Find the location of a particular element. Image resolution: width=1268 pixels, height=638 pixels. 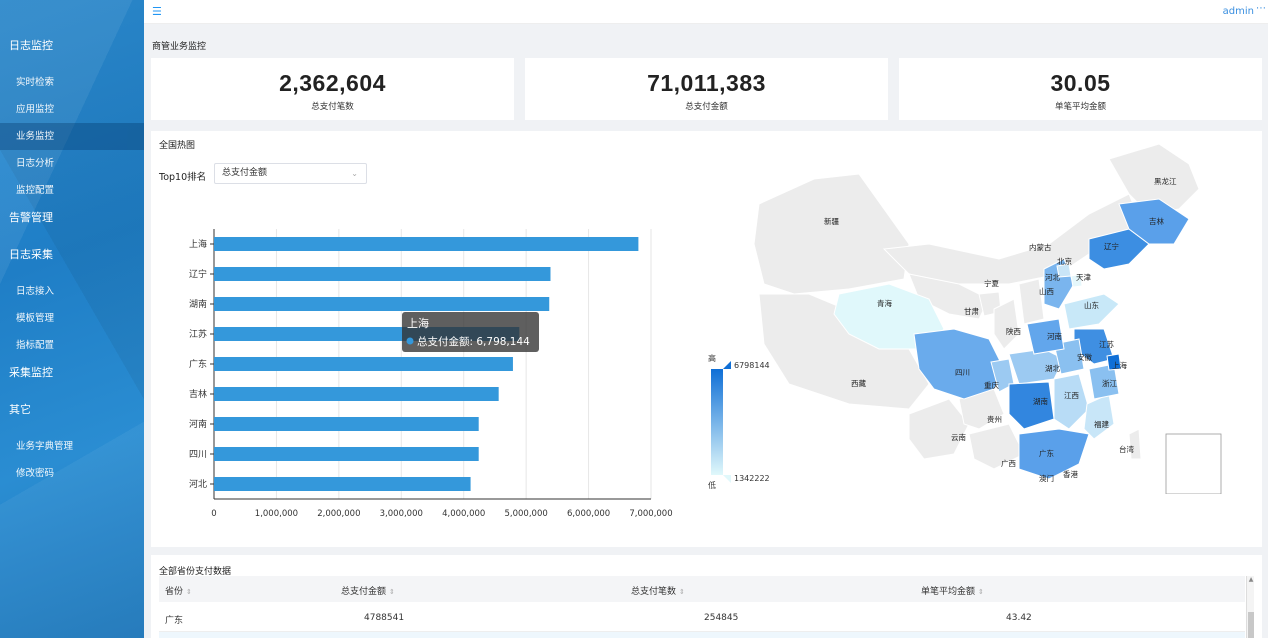

map-label: 吉林 is located at coordinates (1157, 221).